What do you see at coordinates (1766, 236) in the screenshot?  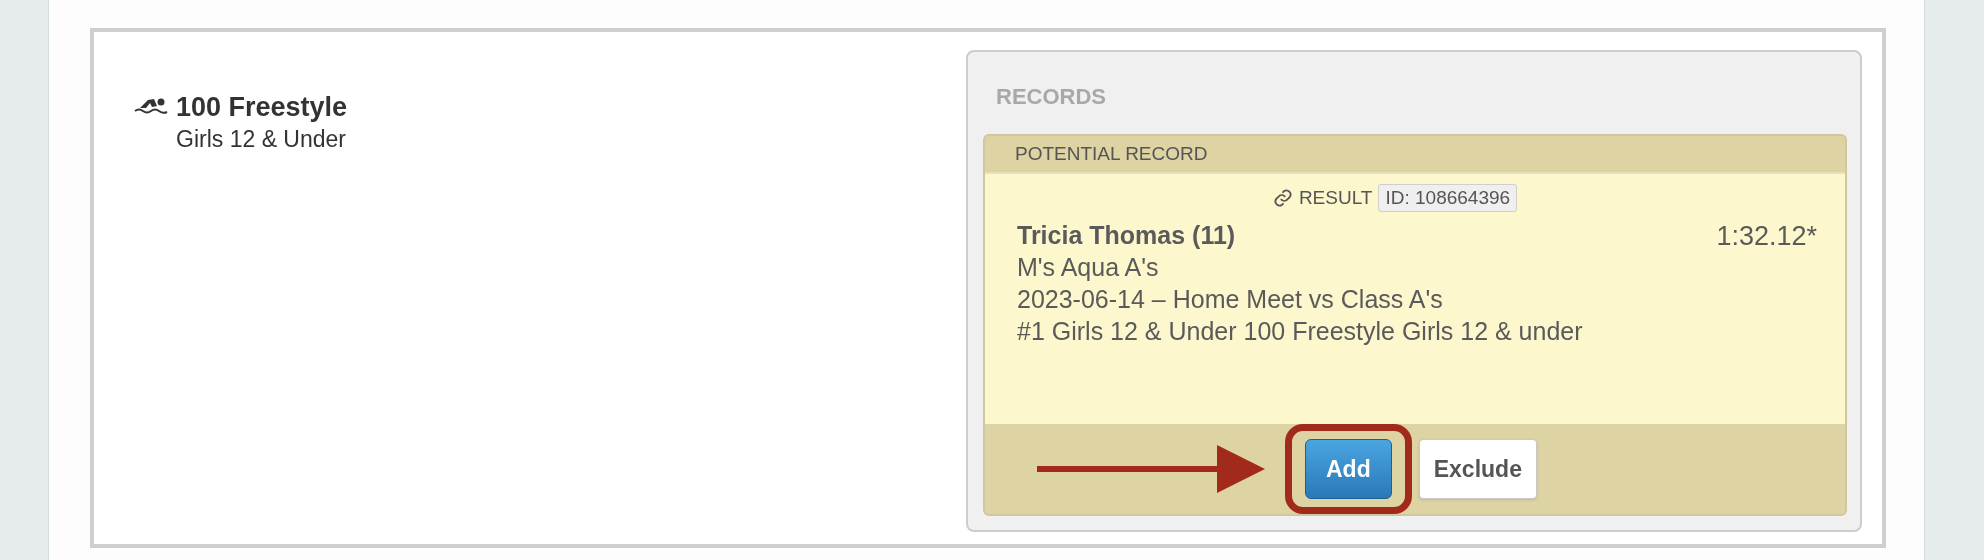 I see `record-time: 1:32.12*` at bounding box center [1766, 236].